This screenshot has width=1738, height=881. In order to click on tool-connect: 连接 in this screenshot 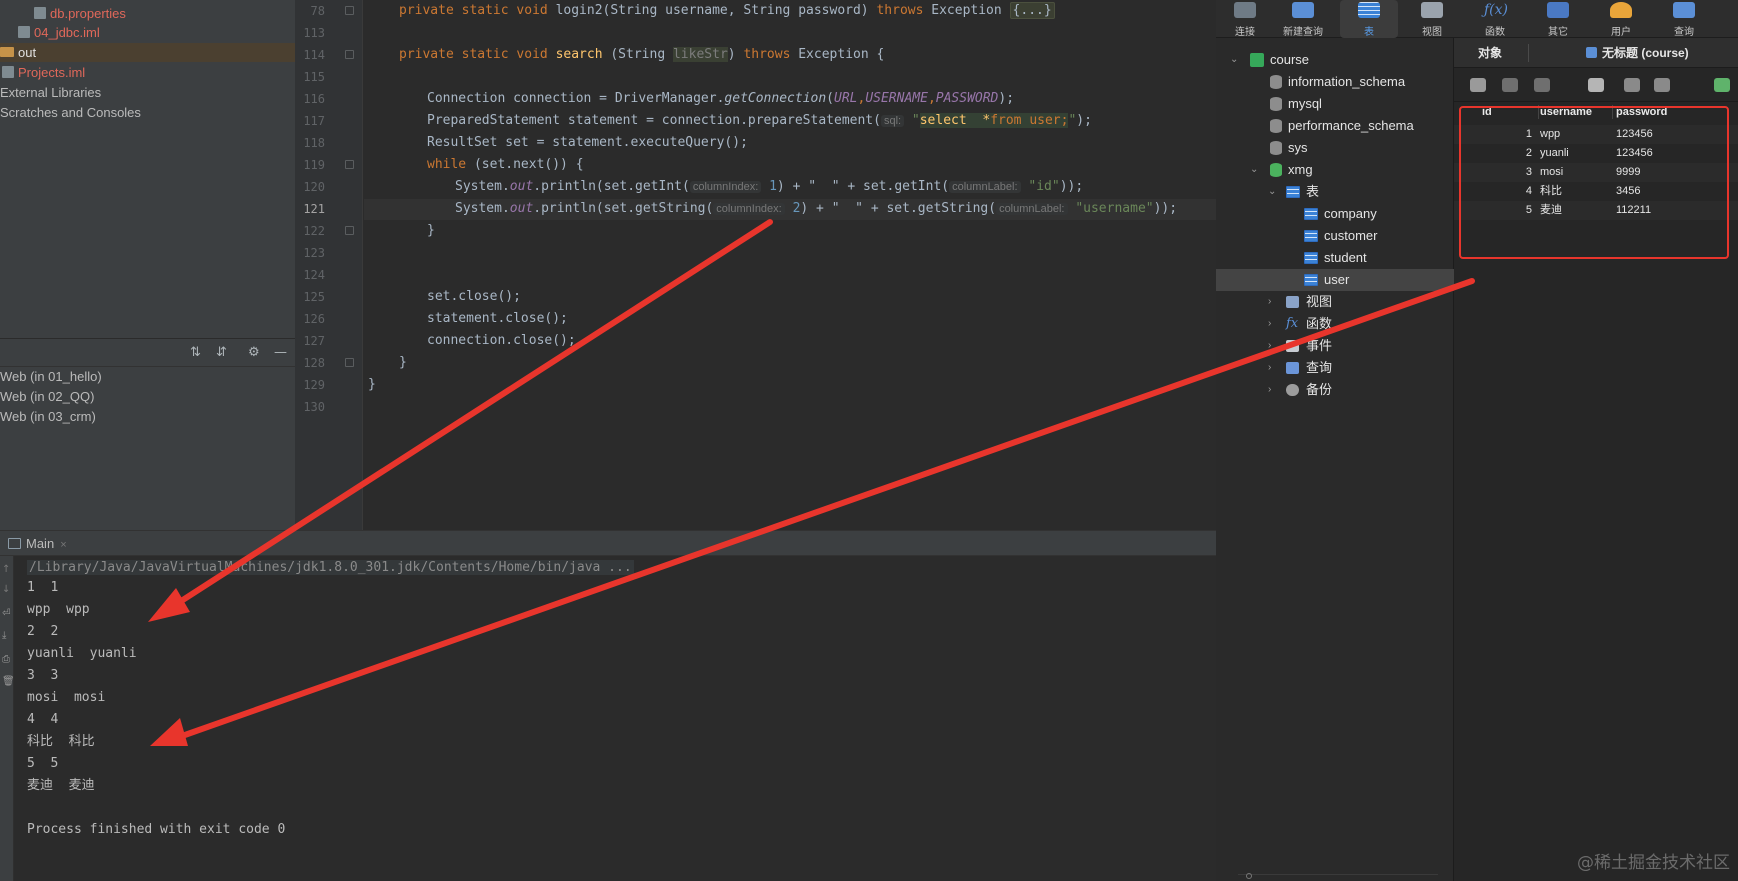, I will do `click(1245, 19)`.